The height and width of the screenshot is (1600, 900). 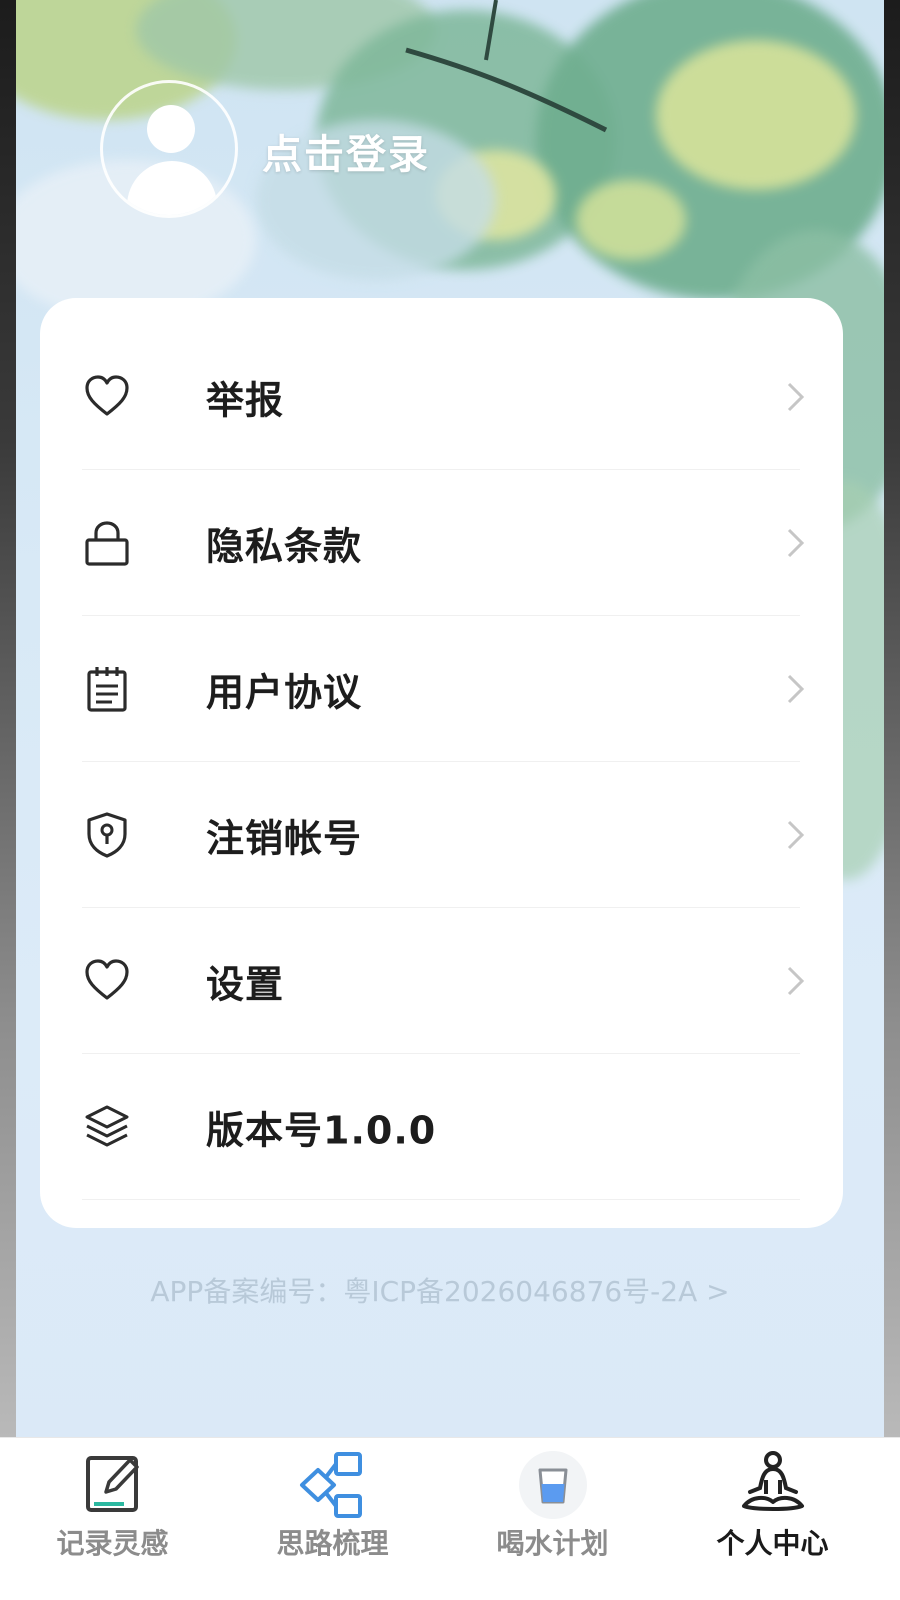 I want to click on menu-item-label: 举报, so click(x=245, y=400).